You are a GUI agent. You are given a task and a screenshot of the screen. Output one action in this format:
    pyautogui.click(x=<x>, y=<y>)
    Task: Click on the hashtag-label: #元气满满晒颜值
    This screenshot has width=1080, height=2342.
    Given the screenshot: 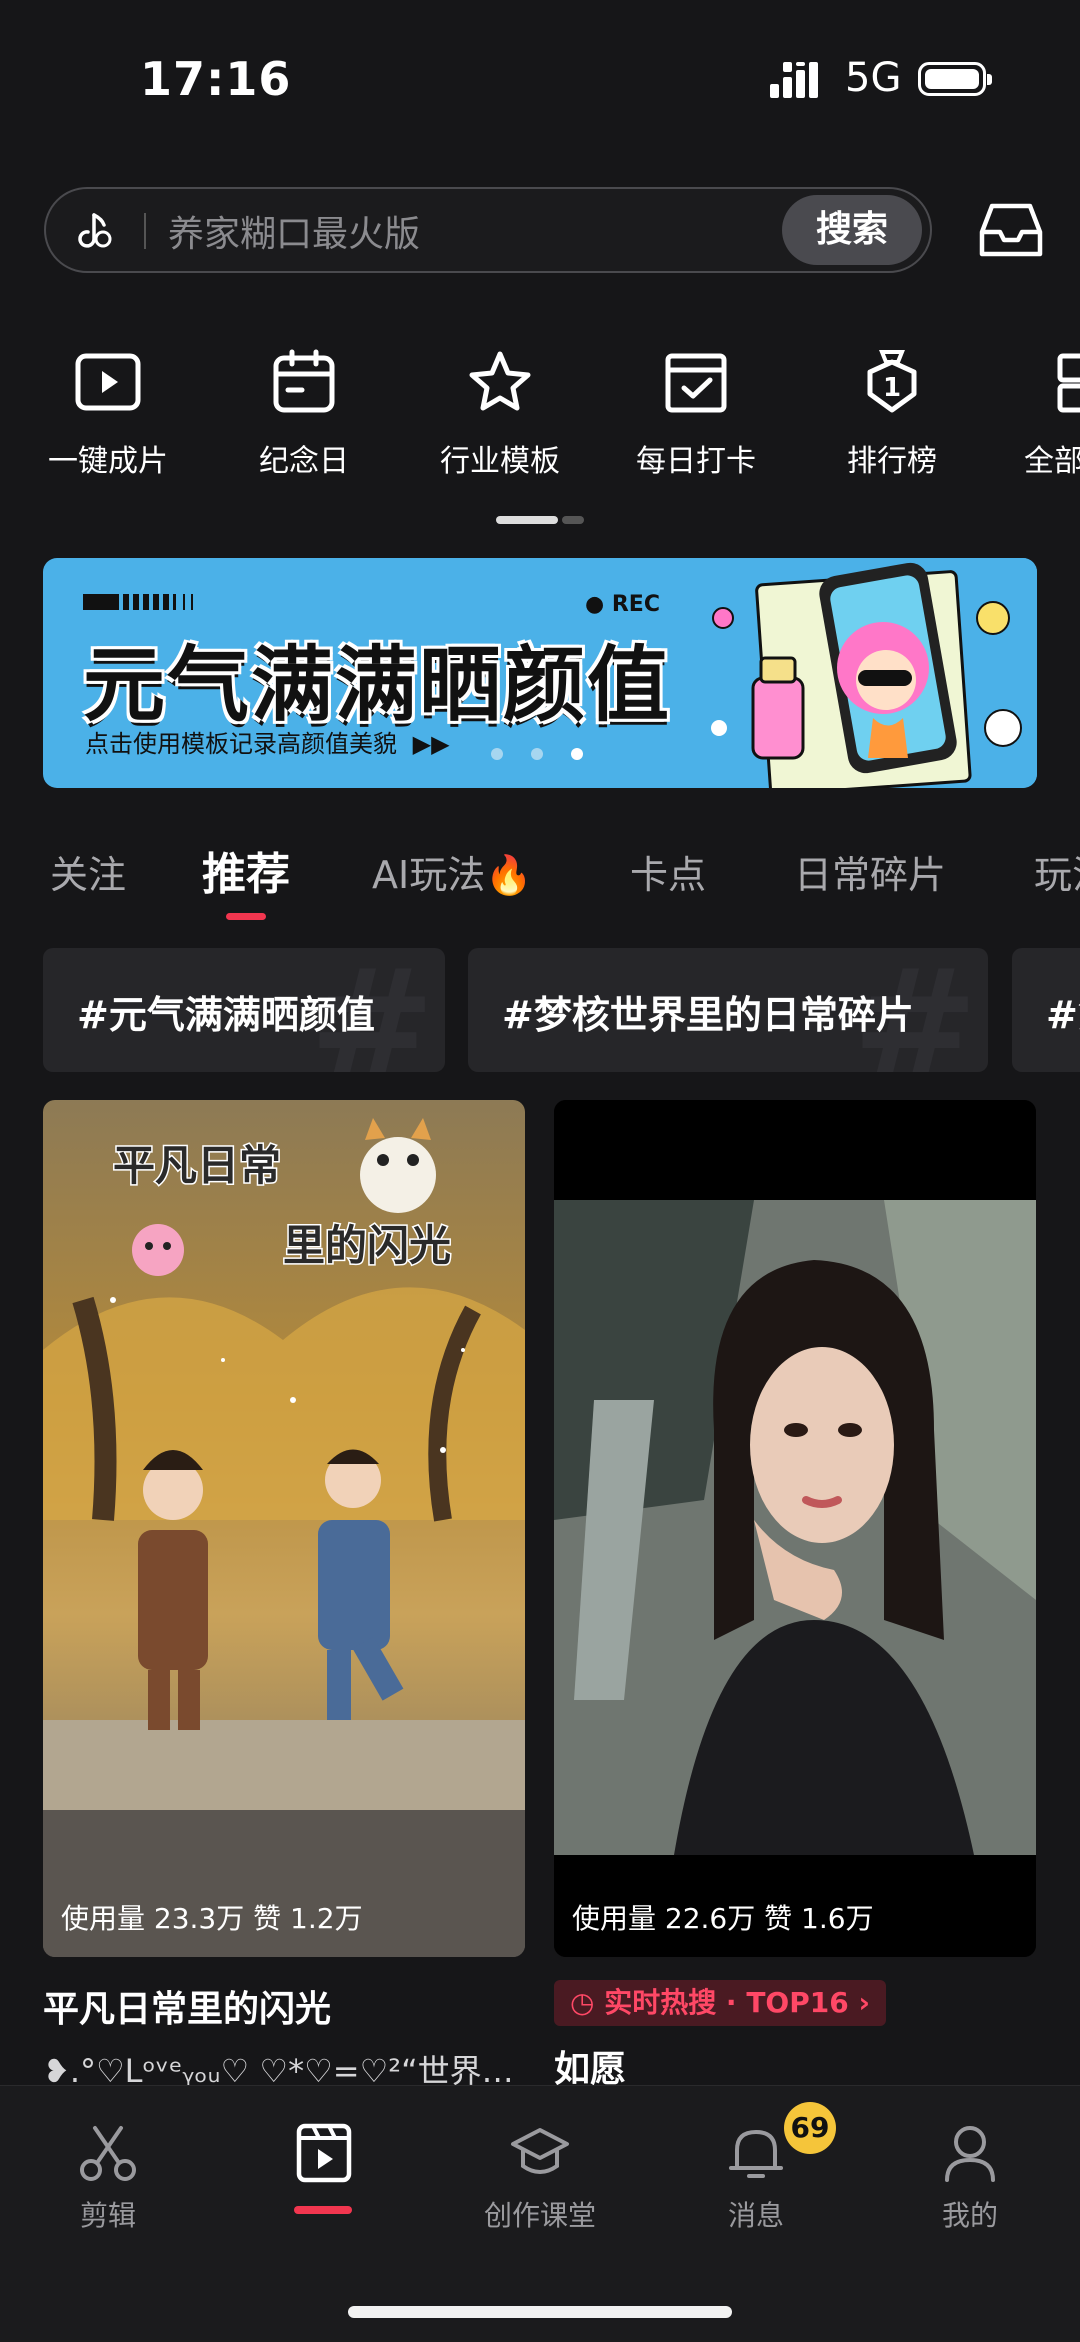 What is the action you would take?
    pyautogui.click(x=226, y=1015)
    